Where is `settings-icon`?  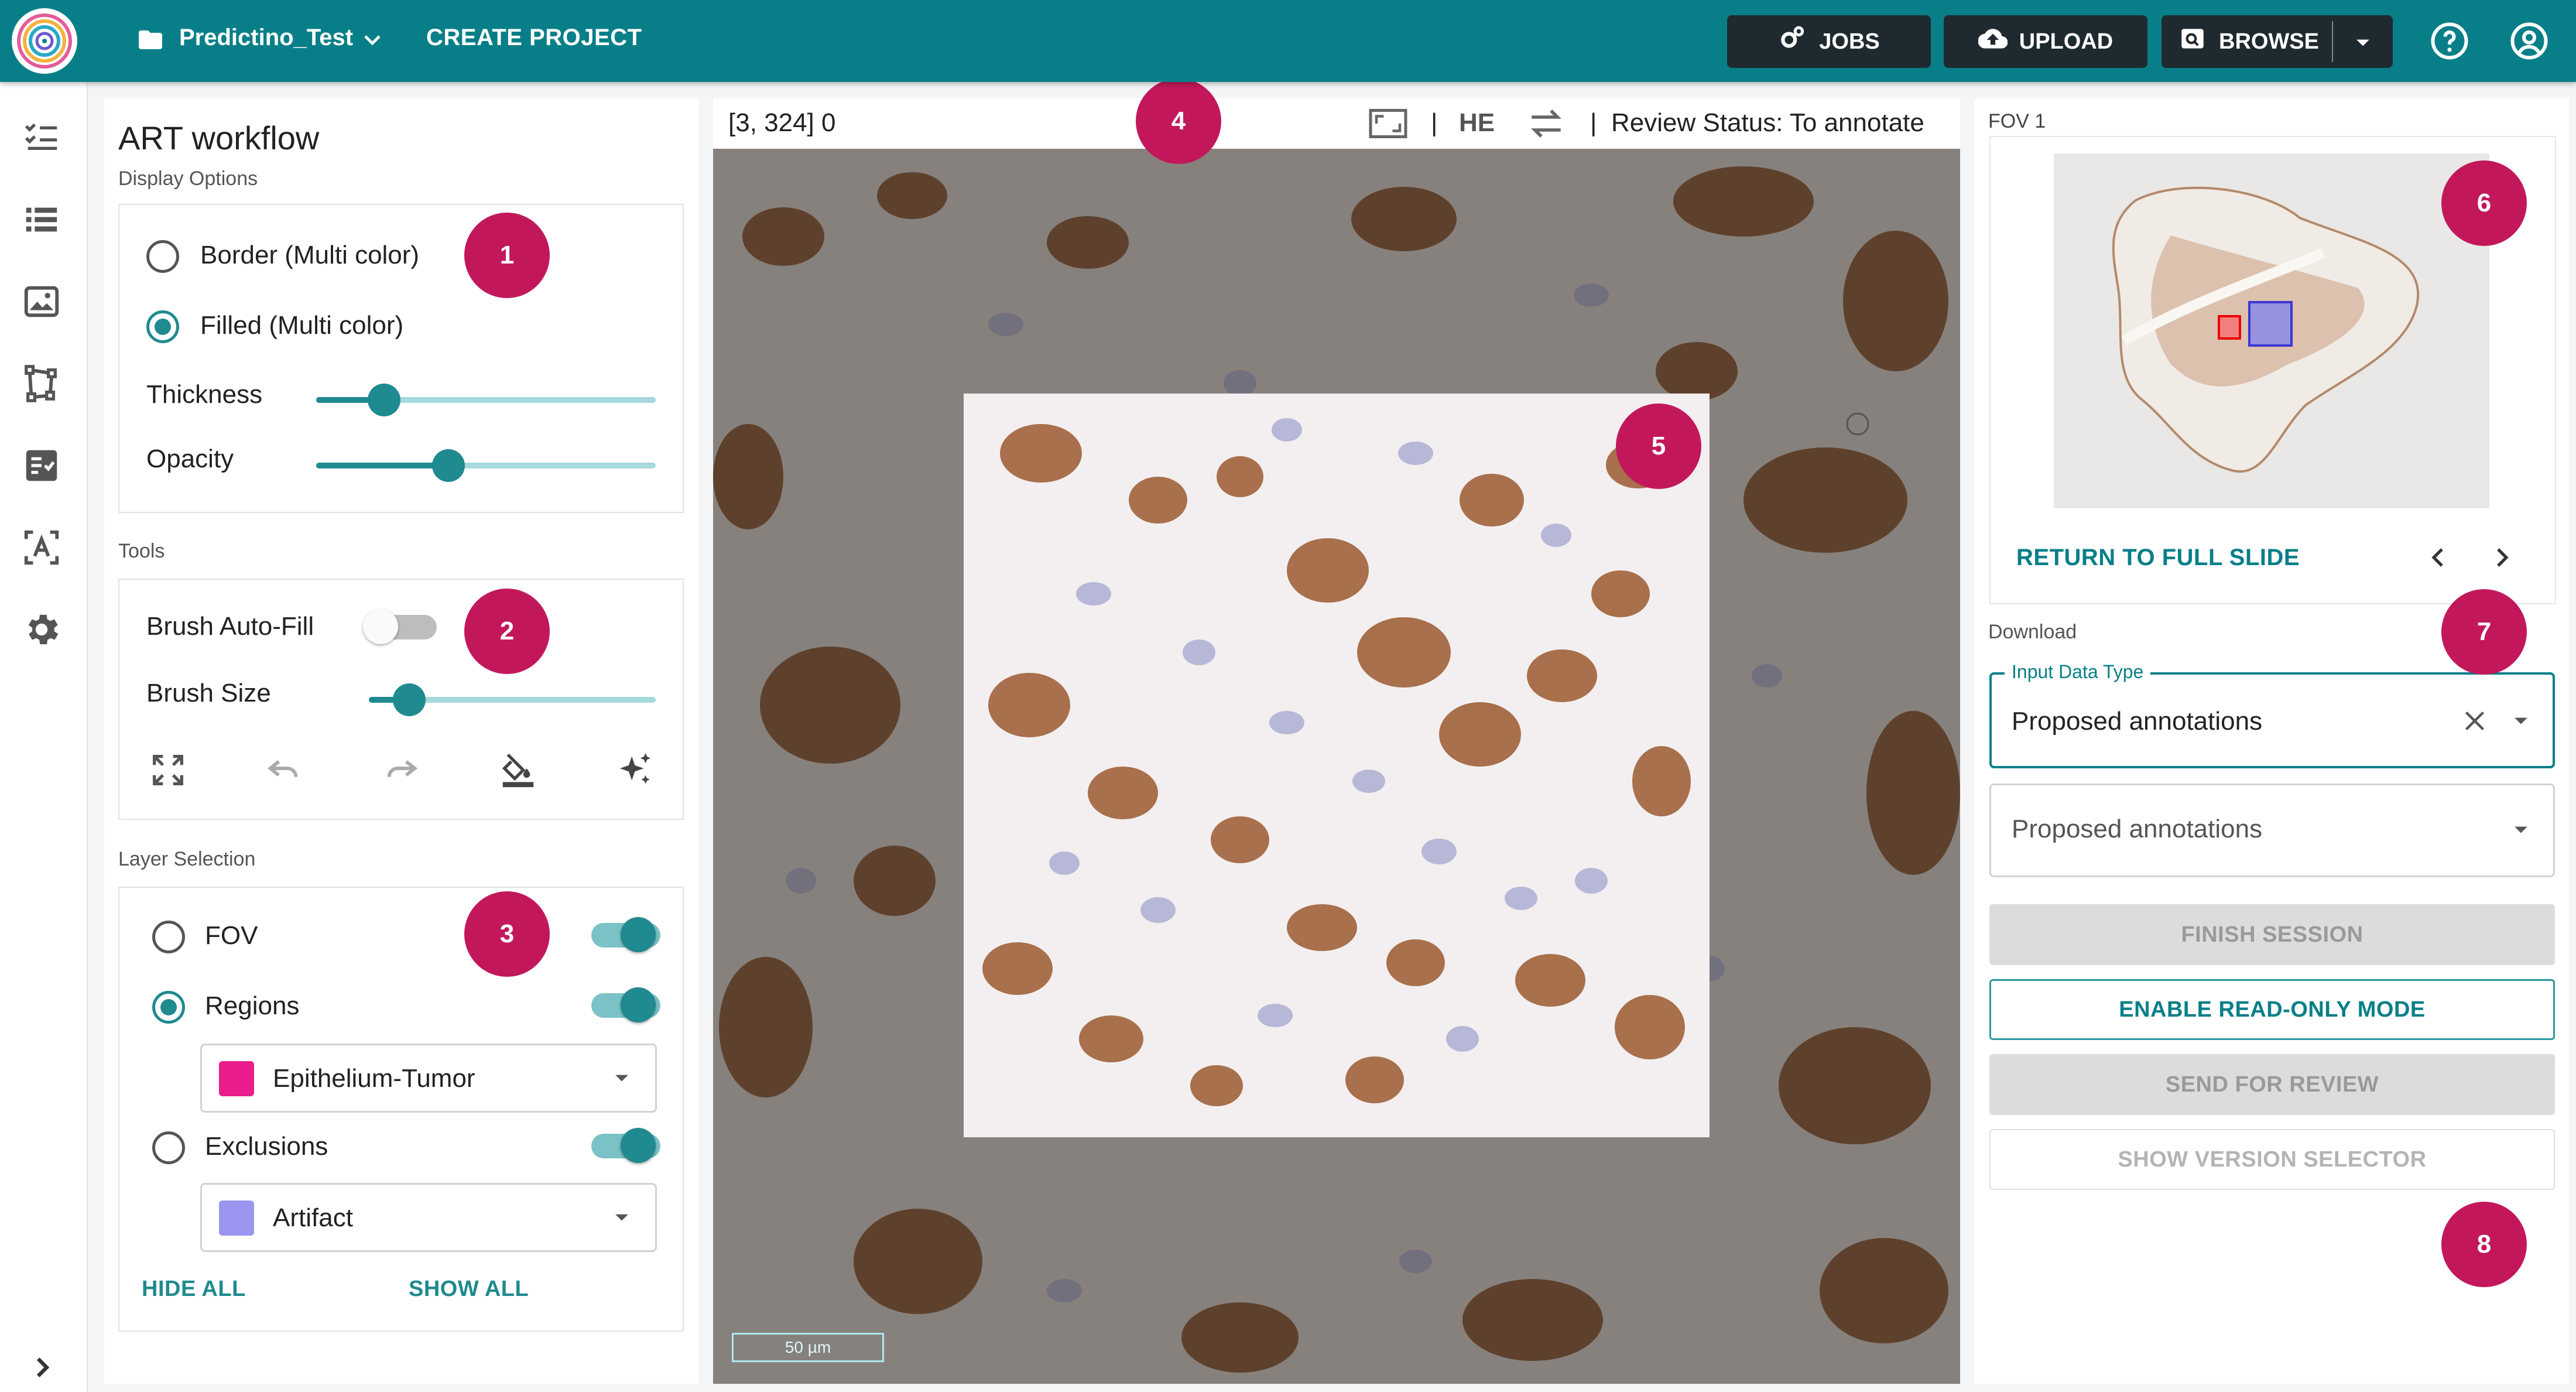 settings-icon is located at coordinates (41, 629).